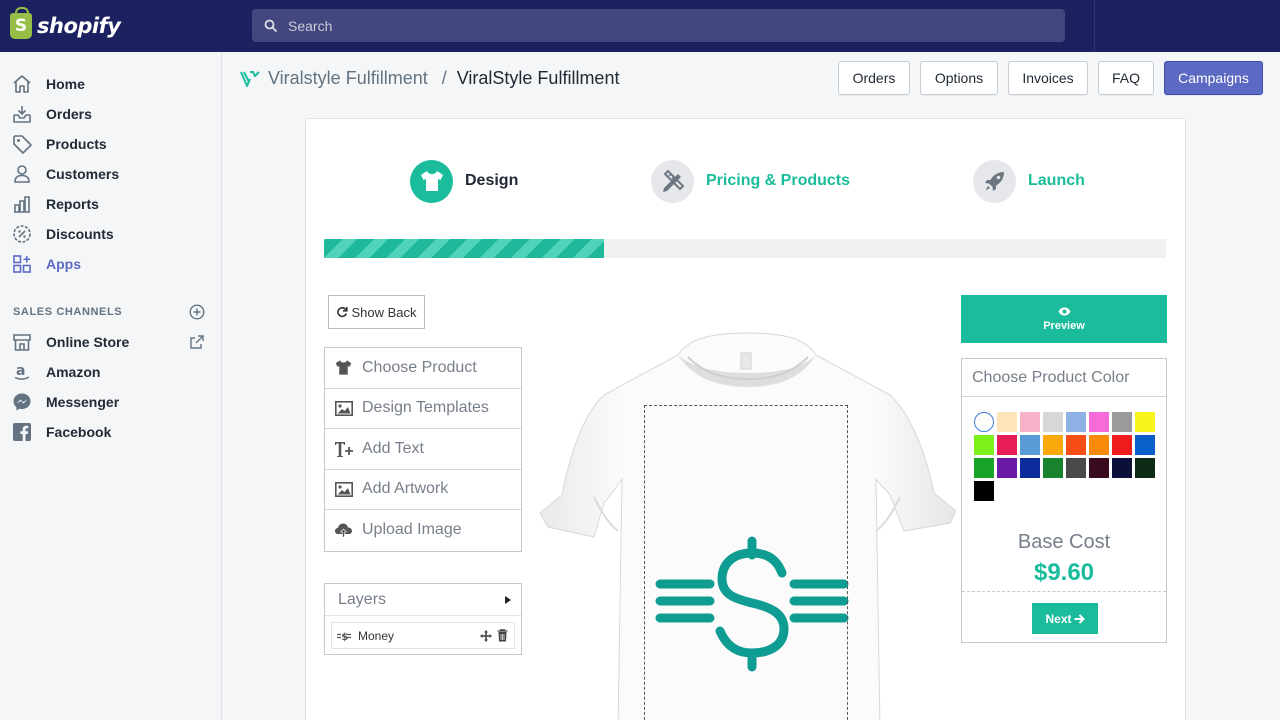 This screenshot has width=1280, height=720. Describe the element at coordinates (110, 432) in the screenshot. I see `sidebar-item-facebook: Facebook` at that location.